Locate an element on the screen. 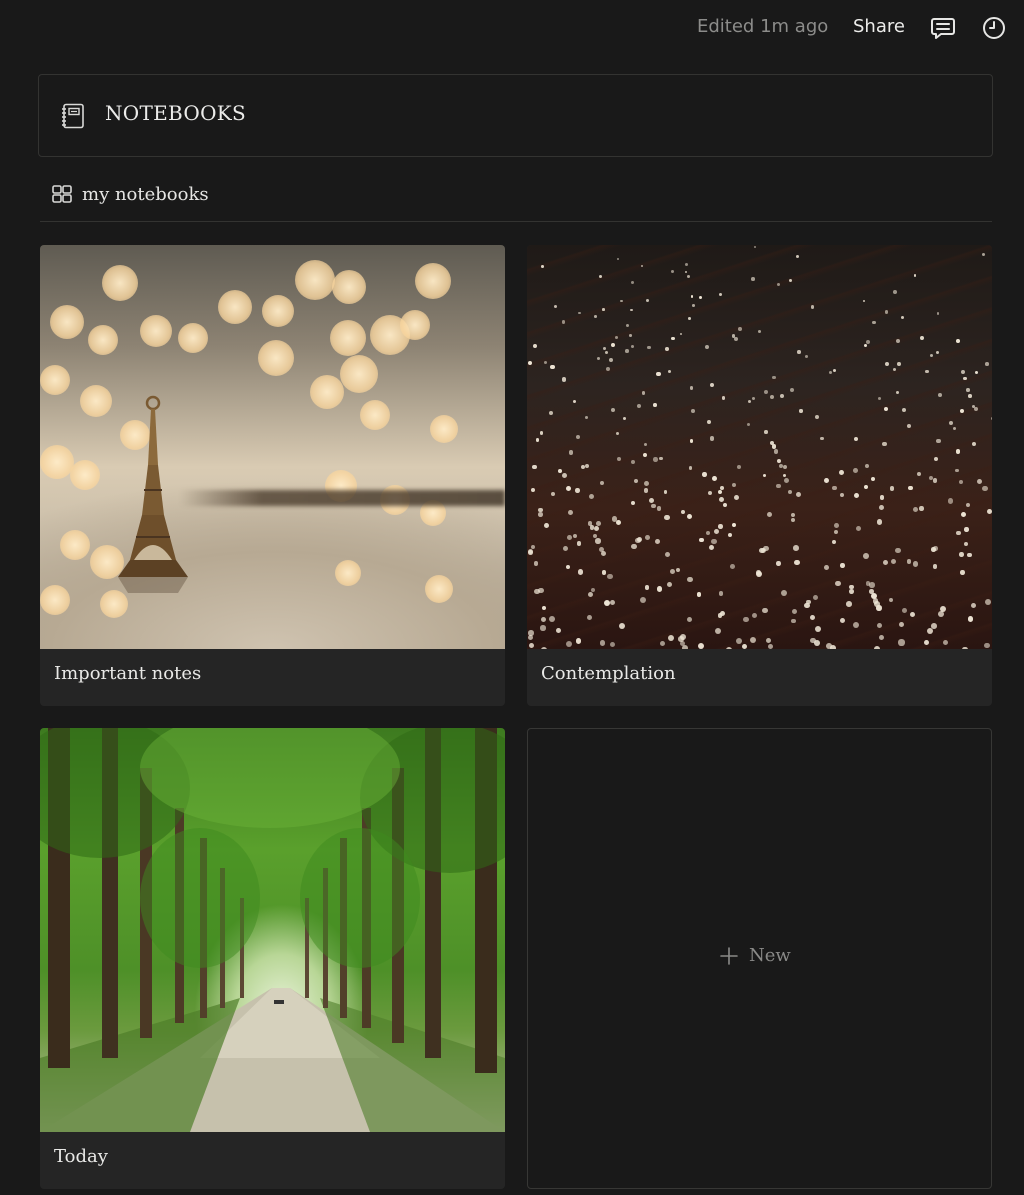  share-button: Share is located at coordinates (879, 26).